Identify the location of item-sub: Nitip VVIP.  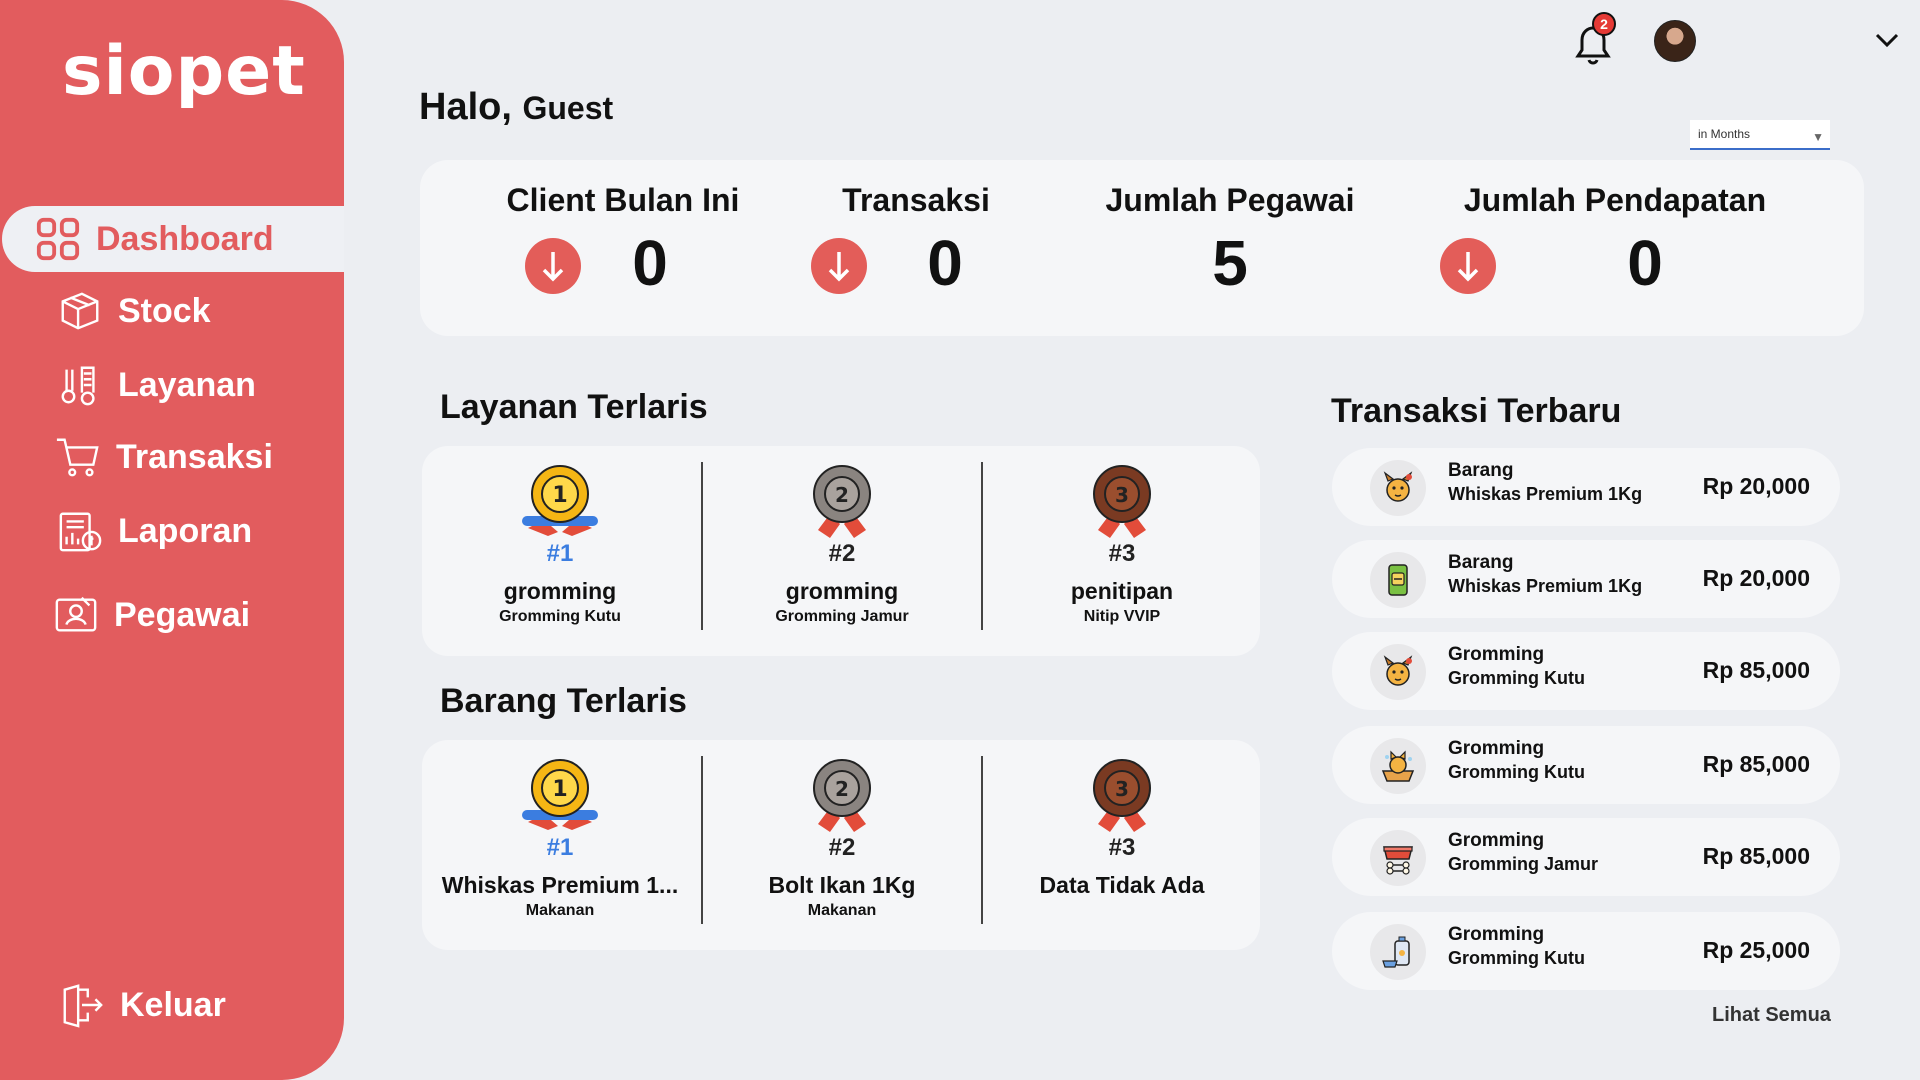
(1122, 616).